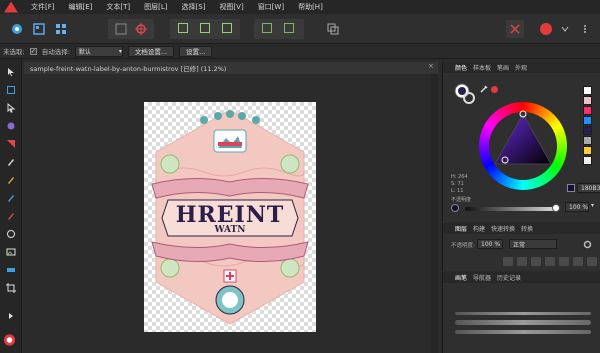 This screenshot has height=353, width=600. What do you see at coordinates (271, 7) in the screenshot?
I see `menu-window: 窗口[W]` at bounding box center [271, 7].